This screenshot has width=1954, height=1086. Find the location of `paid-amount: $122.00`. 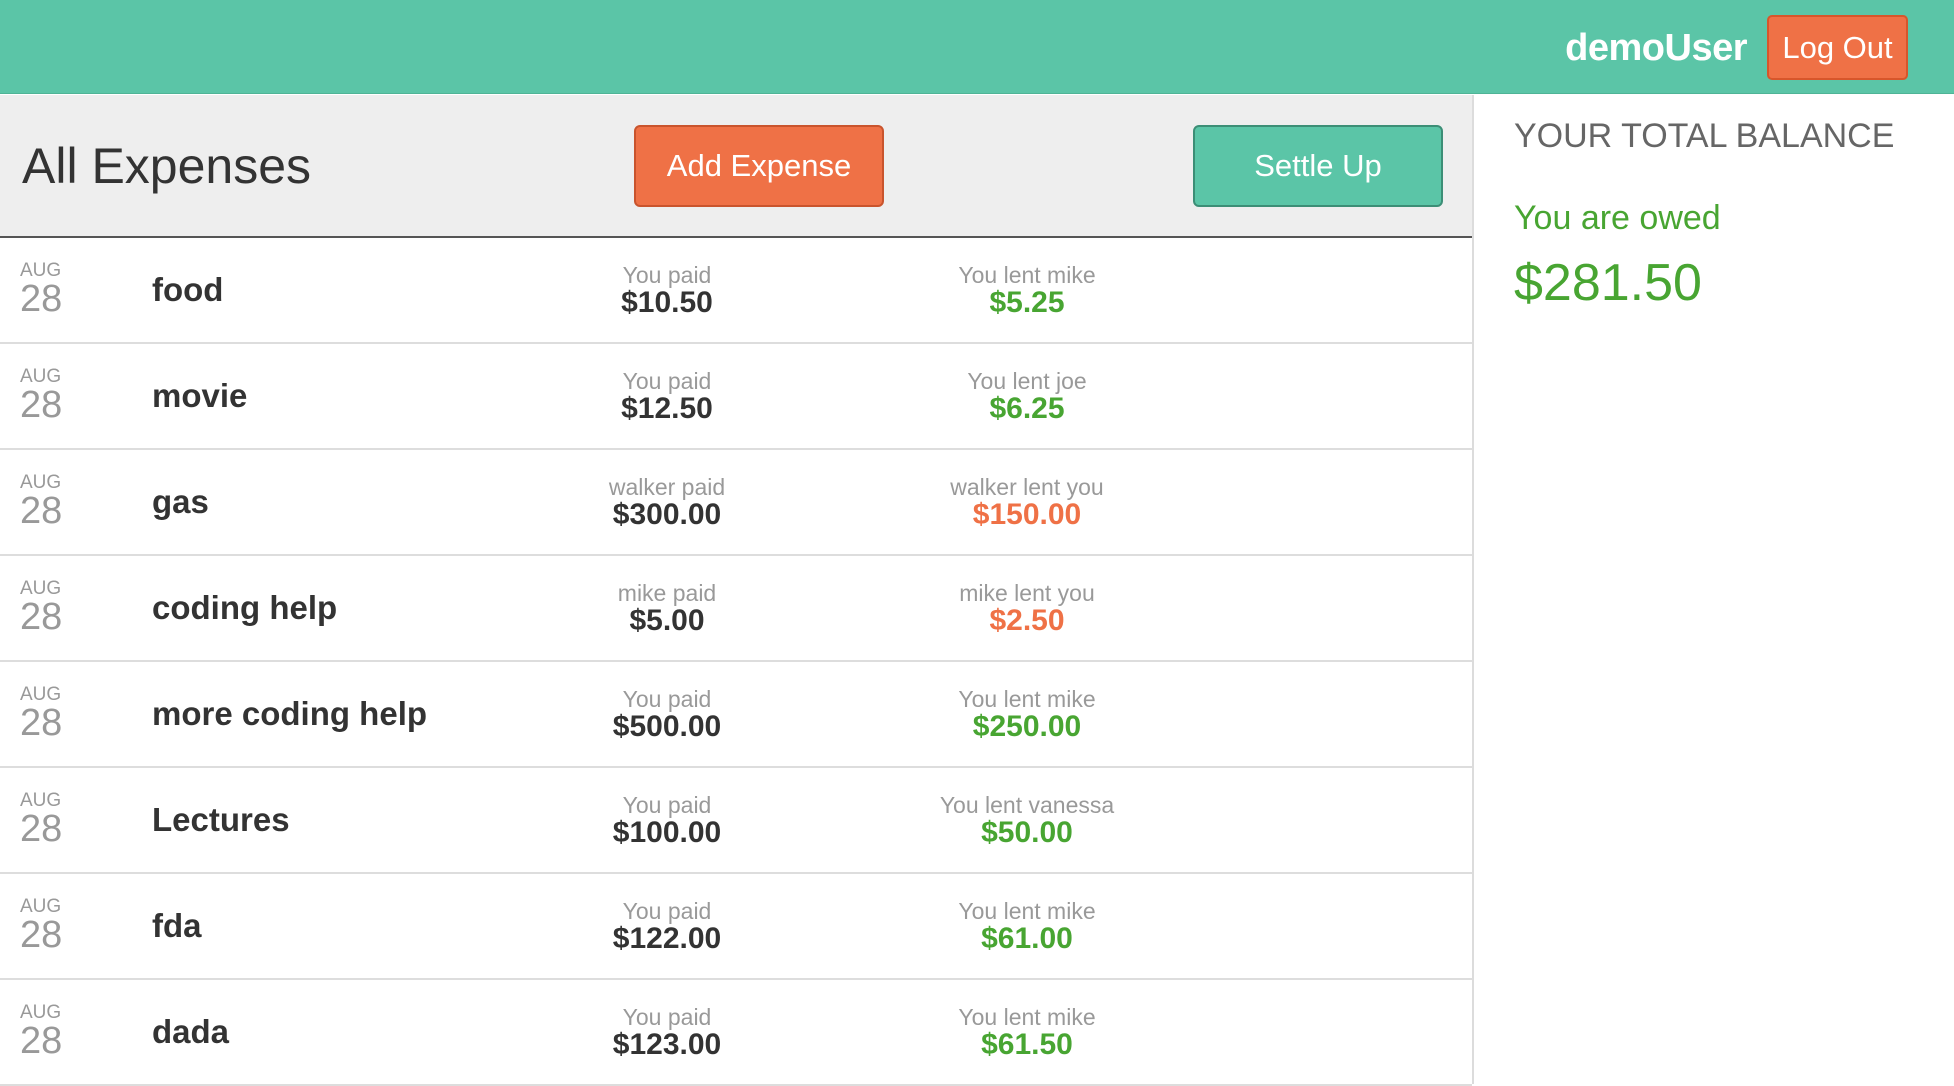

paid-amount: $122.00 is located at coordinates (667, 938).